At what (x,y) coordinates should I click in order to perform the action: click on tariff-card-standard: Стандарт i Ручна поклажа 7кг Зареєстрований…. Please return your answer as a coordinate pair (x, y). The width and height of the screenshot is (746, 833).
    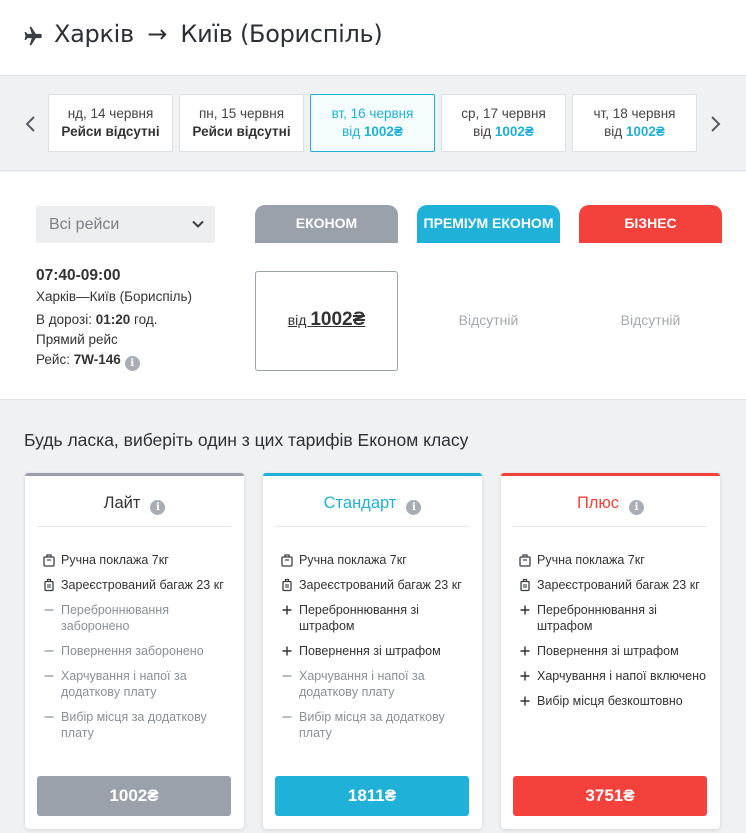
    Looking at the image, I should click on (372, 651).